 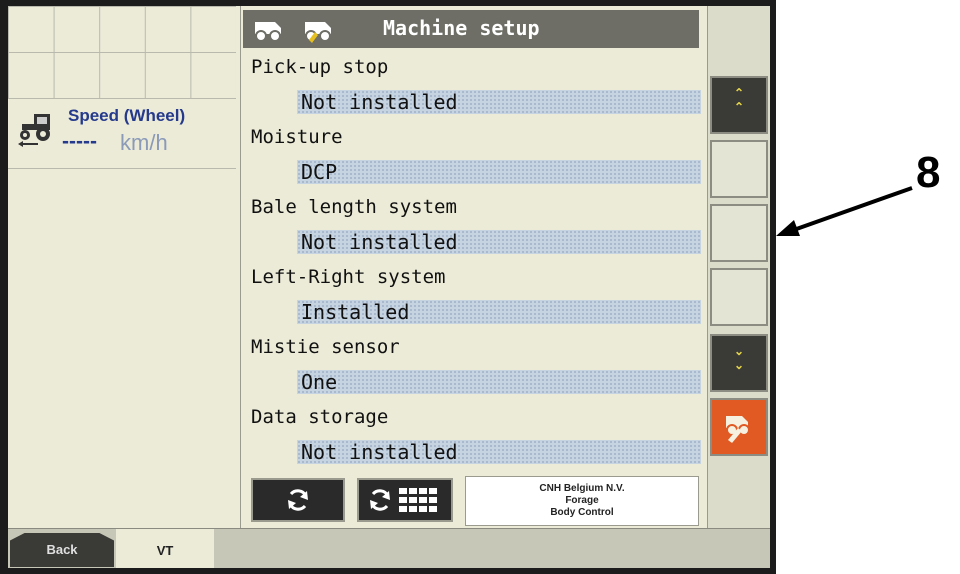 What do you see at coordinates (582, 512) in the screenshot?
I see `module-name: Body Control` at bounding box center [582, 512].